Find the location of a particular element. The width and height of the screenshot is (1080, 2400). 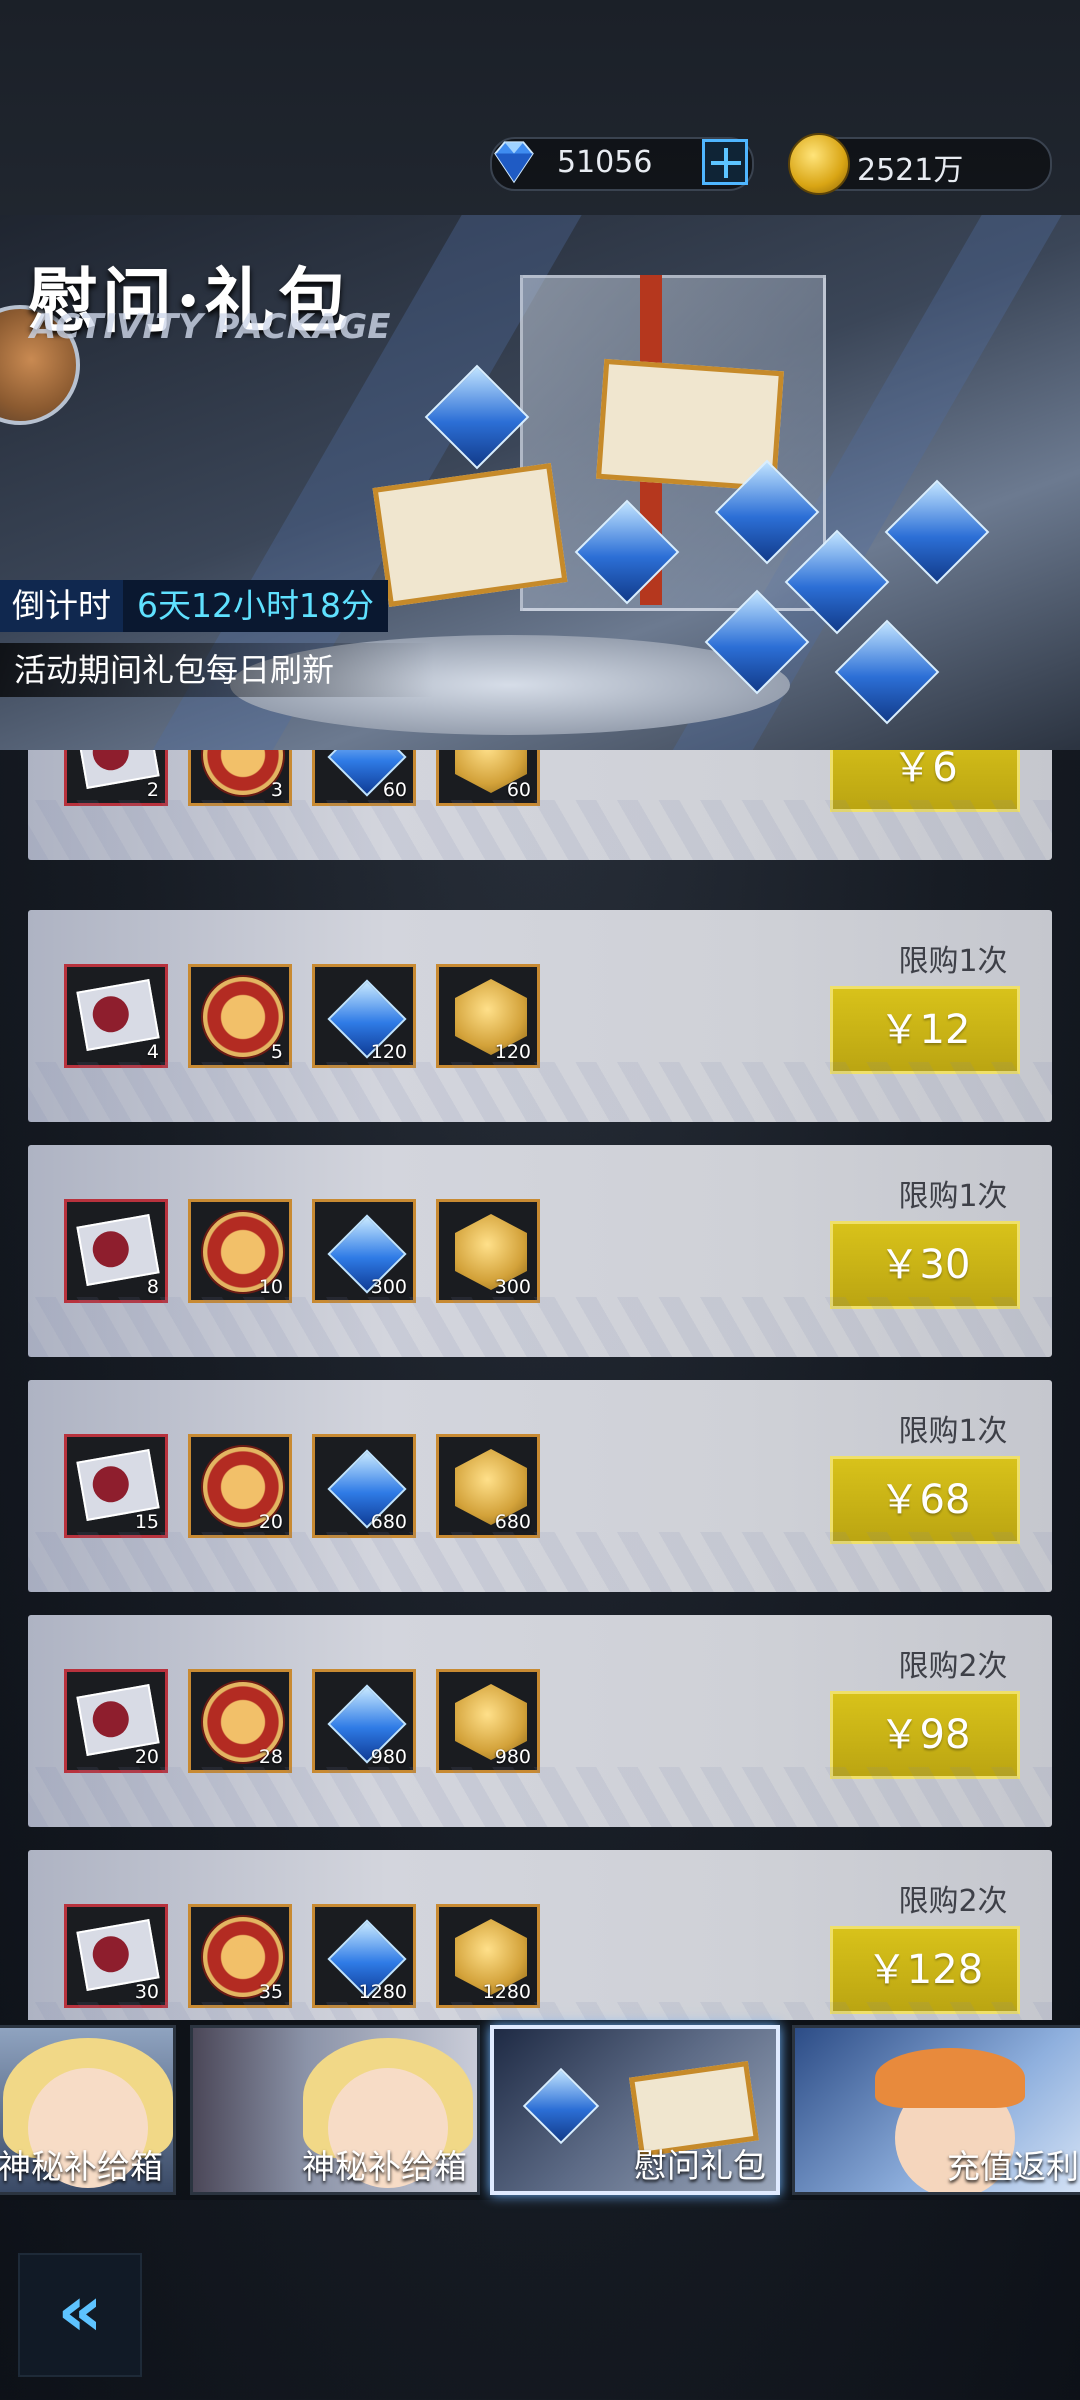

diamond-item: 980 is located at coordinates (364, 1721).